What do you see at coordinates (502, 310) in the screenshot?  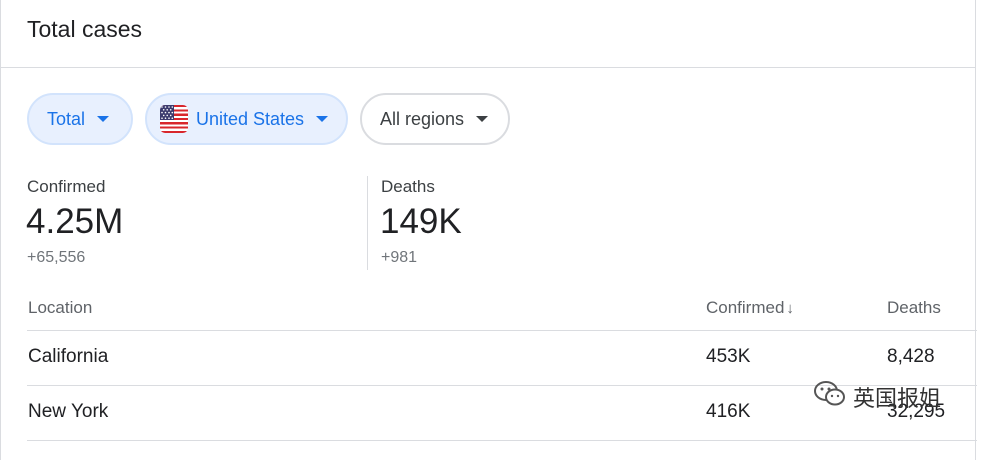 I see `table-header: Location Confirmed ↓ Deaths` at bounding box center [502, 310].